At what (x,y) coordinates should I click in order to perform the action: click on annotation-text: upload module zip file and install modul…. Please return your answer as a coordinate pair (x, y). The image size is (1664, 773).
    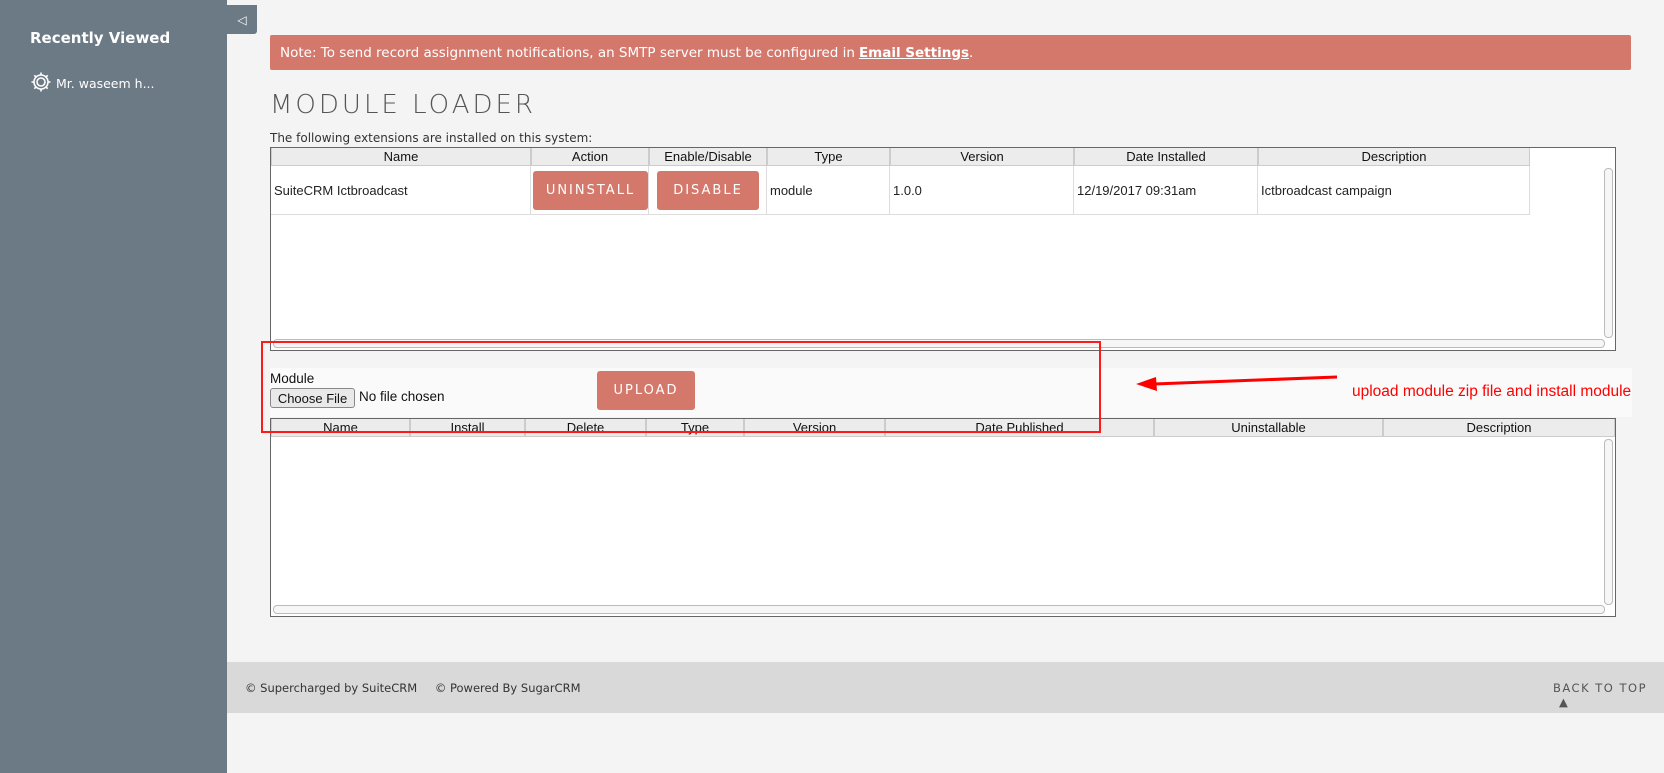
    Looking at the image, I should click on (1492, 391).